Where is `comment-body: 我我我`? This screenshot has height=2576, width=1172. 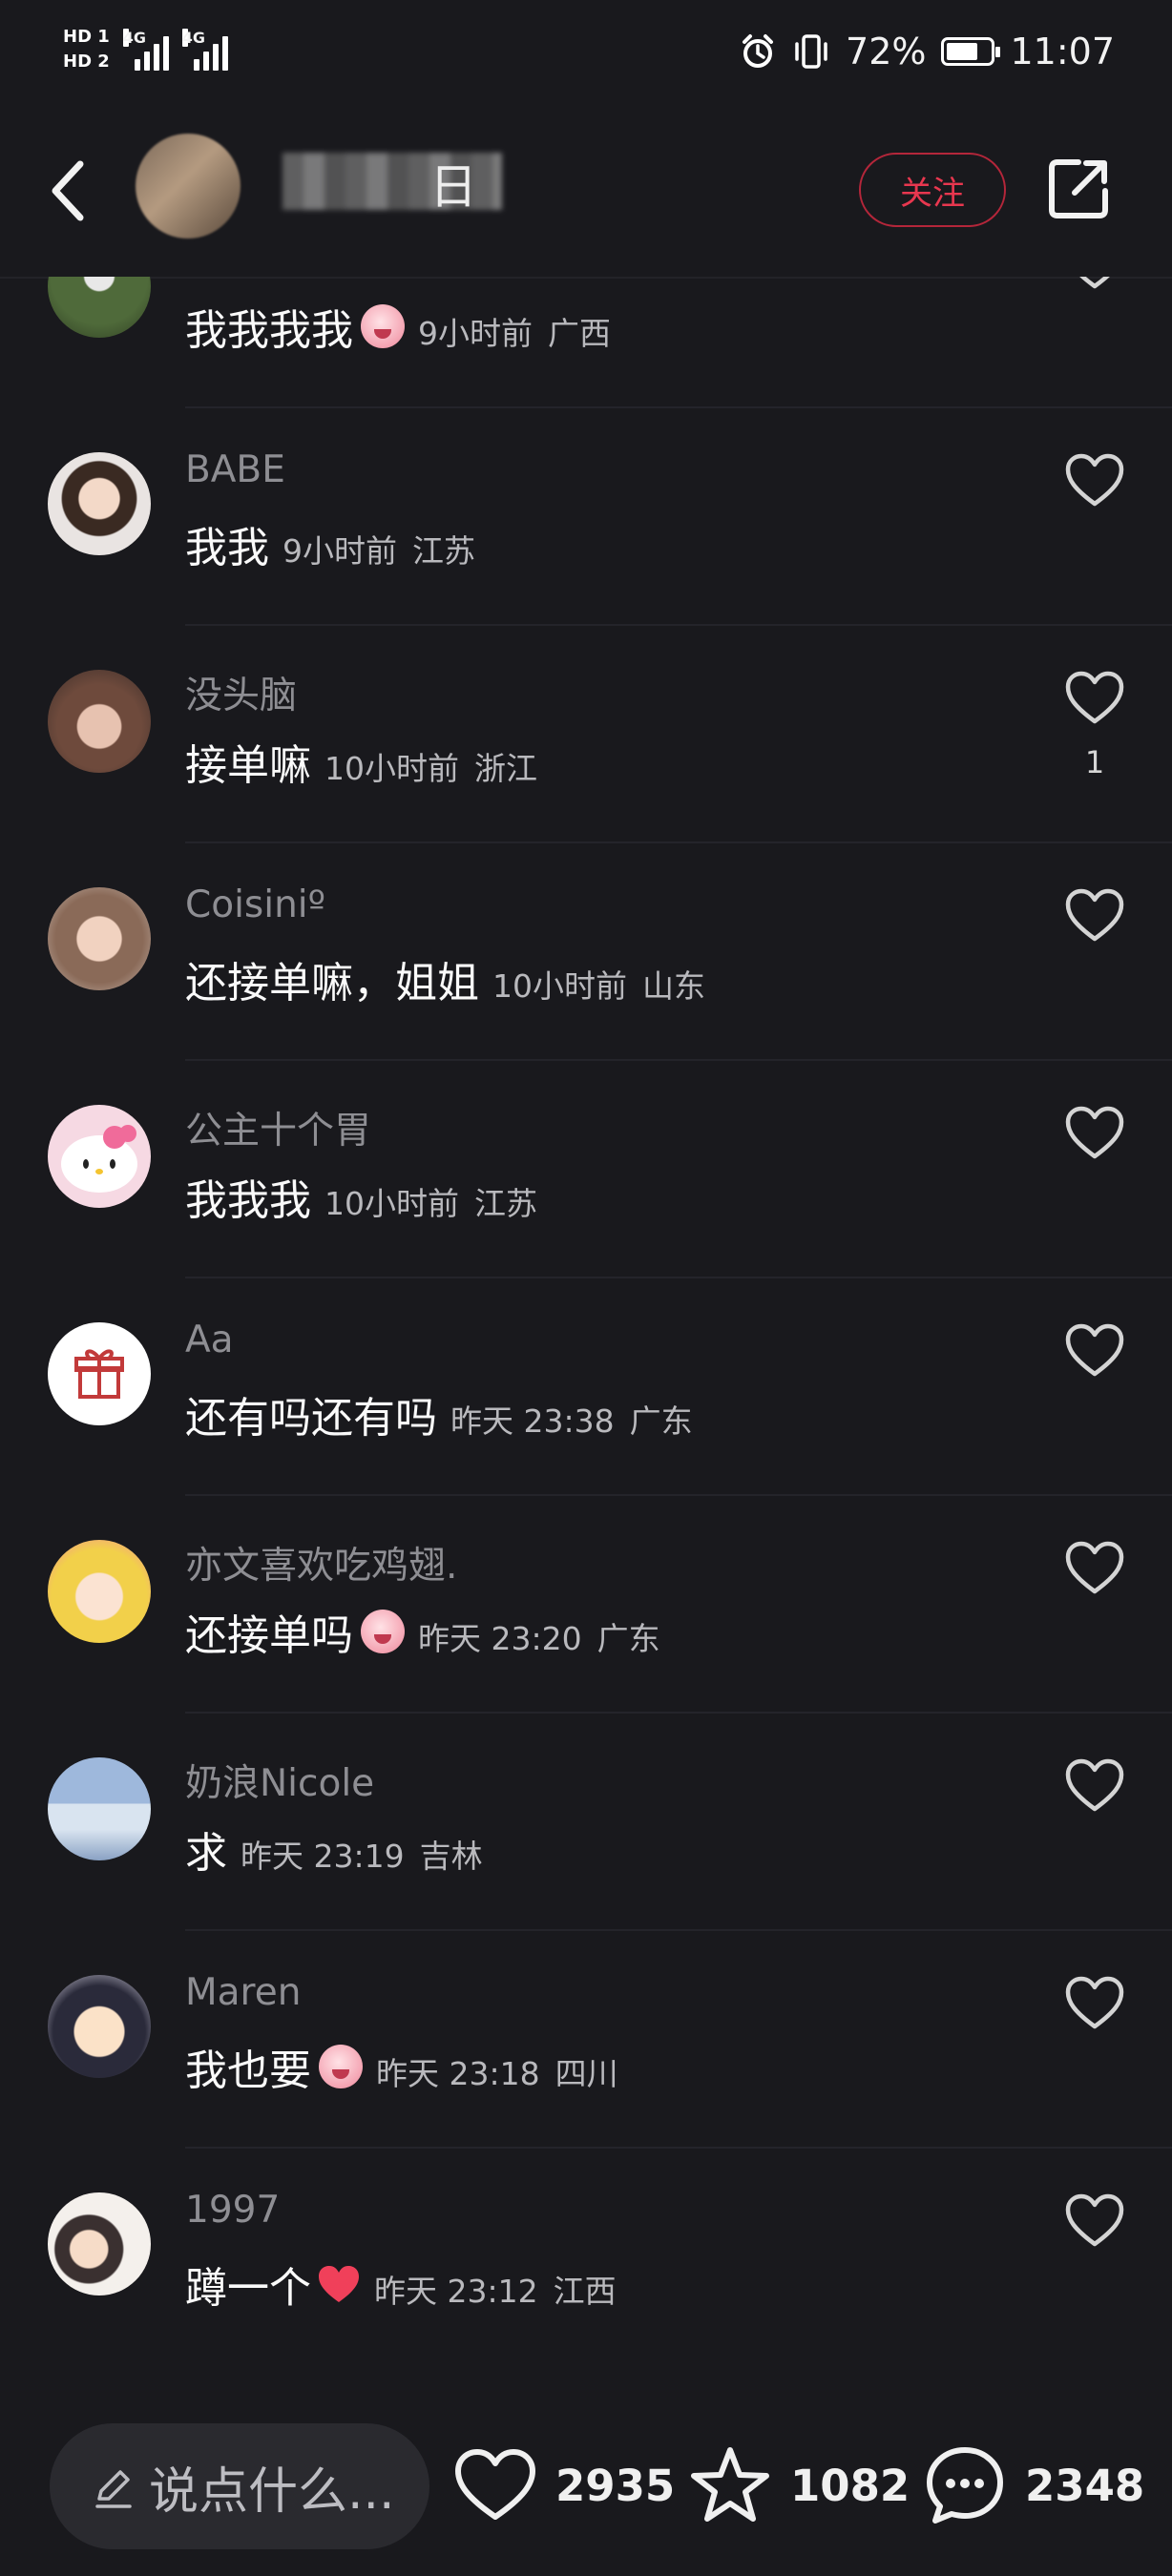 comment-body: 我我我 is located at coordinates (248, 1200).